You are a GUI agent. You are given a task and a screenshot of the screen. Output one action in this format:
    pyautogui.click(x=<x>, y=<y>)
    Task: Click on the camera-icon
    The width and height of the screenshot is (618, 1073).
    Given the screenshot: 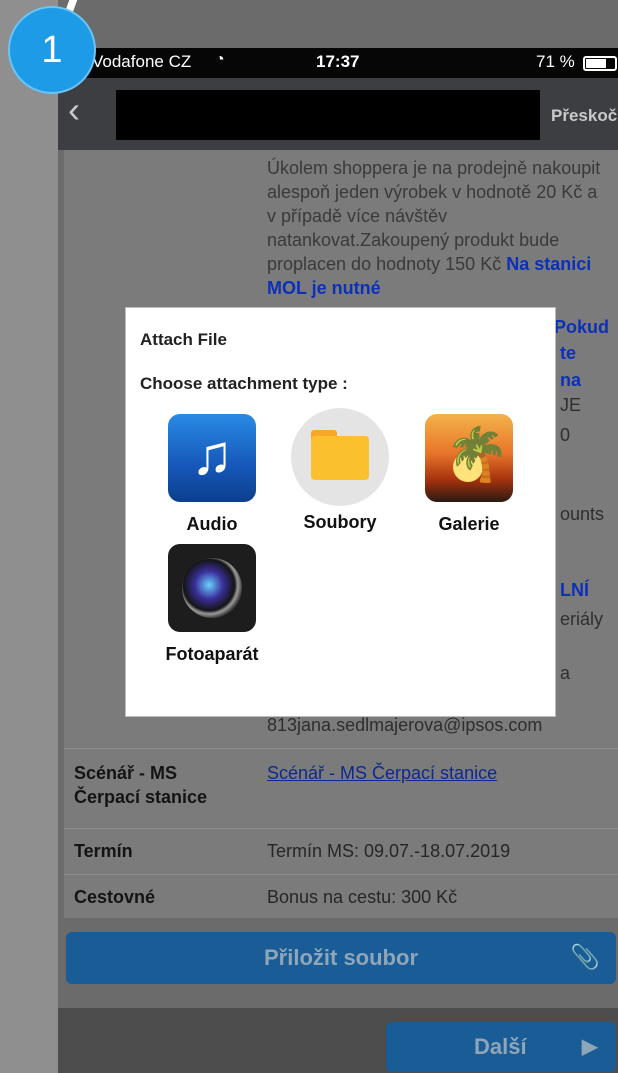 What is the action you would take?
    pyautogui.click(x=212, y=588)
    